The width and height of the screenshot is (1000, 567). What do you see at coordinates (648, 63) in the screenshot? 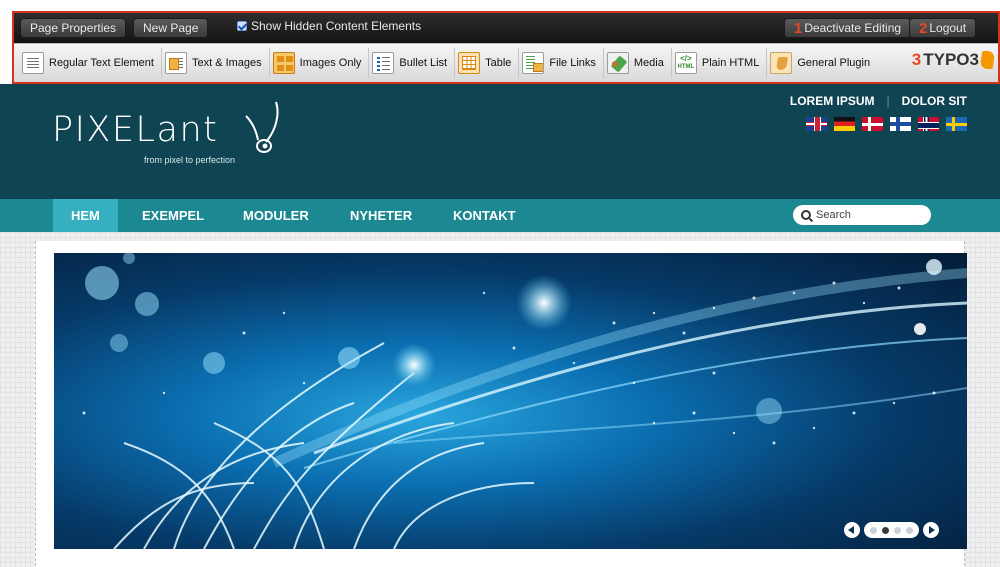
I see `ce-label: Media` at bounding box center [648, 63].